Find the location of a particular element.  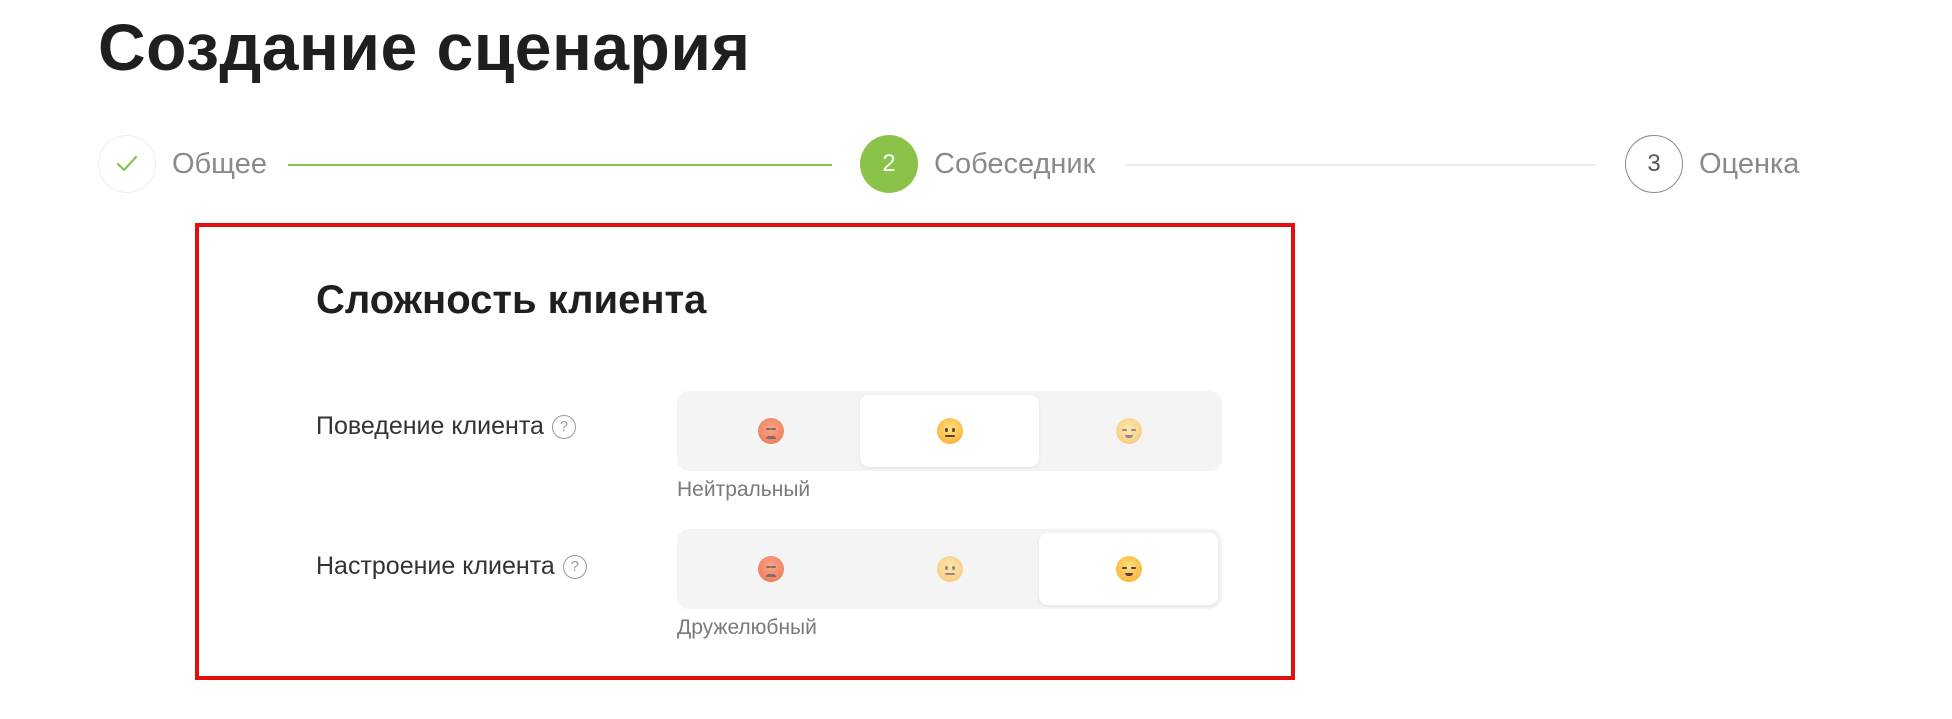

client-mood-option-angry is located at coordinates (770, 569).